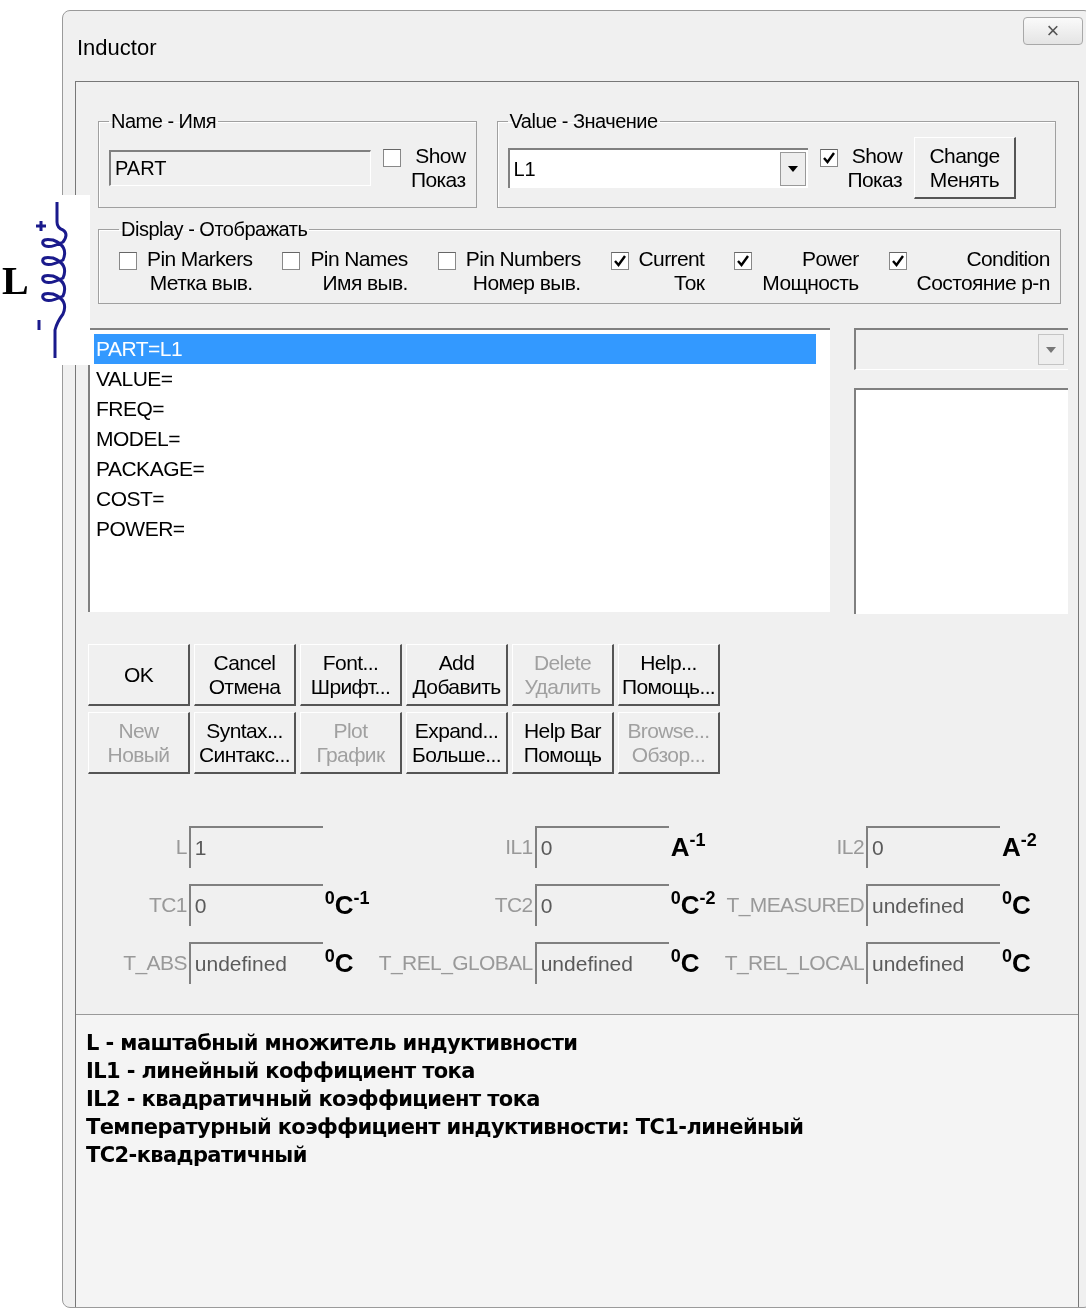 This screenshot has height=1315, width=1086. I want to click on group-legend: Value - Значение, so click(583, 121).